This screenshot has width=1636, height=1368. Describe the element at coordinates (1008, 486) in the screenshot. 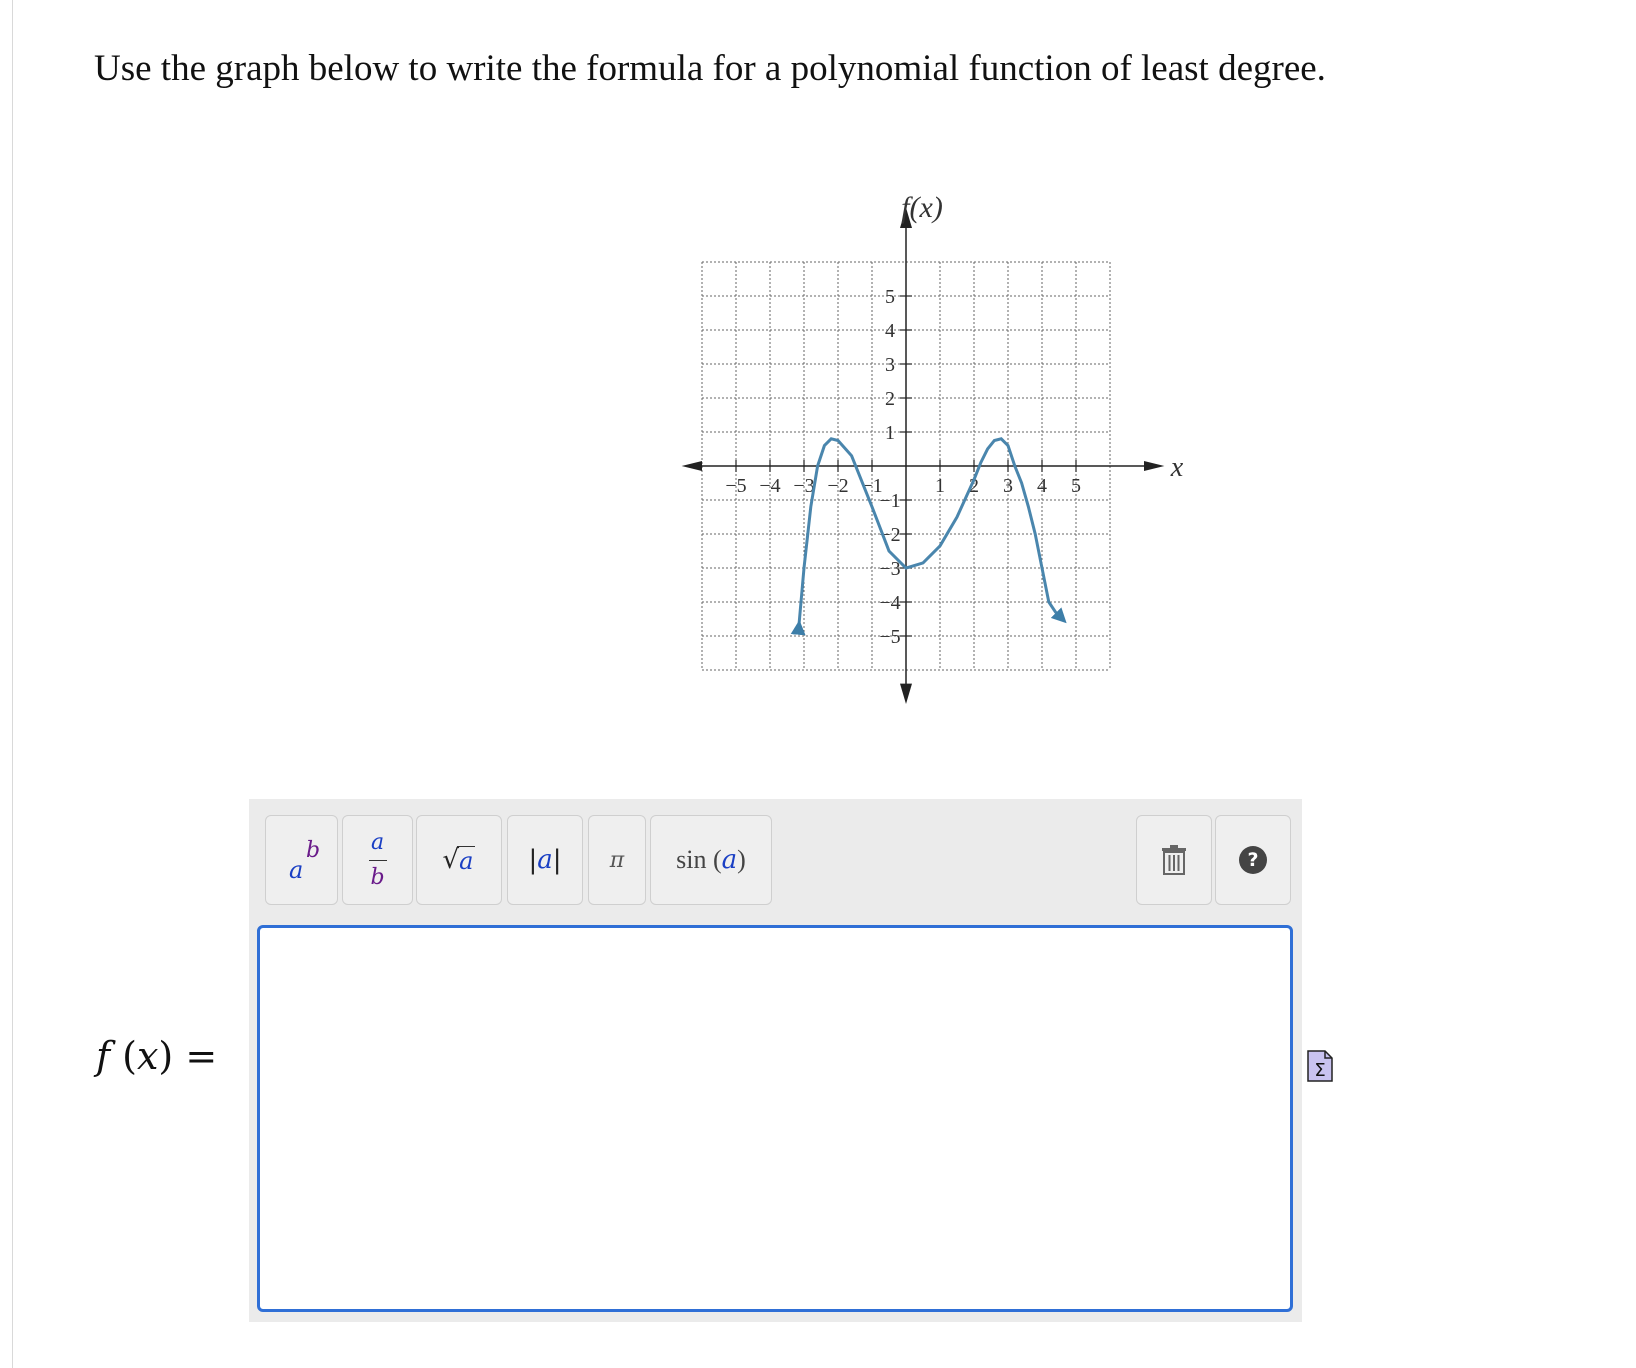

I see `x-tick-label: 3` at that location.